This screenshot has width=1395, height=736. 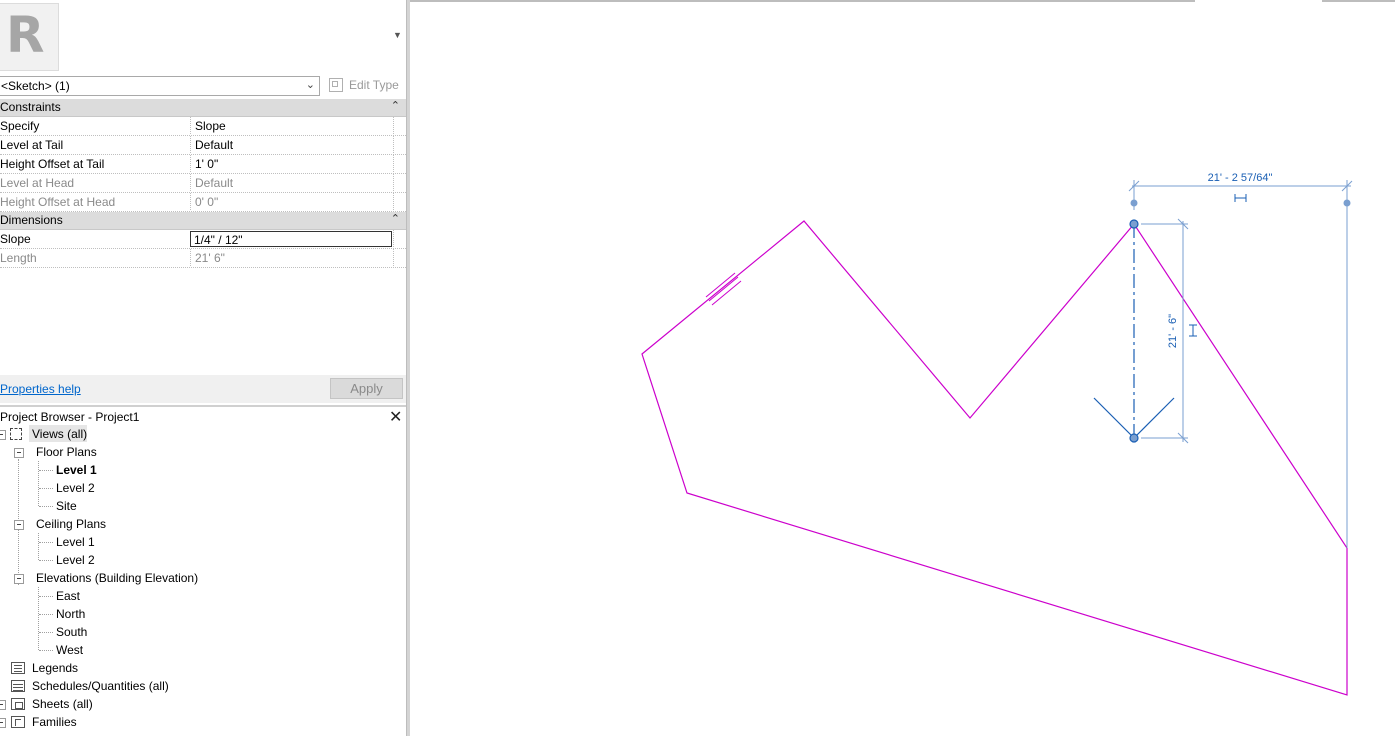 What do you see at coordinates (203, 524) in the screenshot?
I see `tree-ceiling-plans: Ceiling Plans` at bounding box center [203, 524].